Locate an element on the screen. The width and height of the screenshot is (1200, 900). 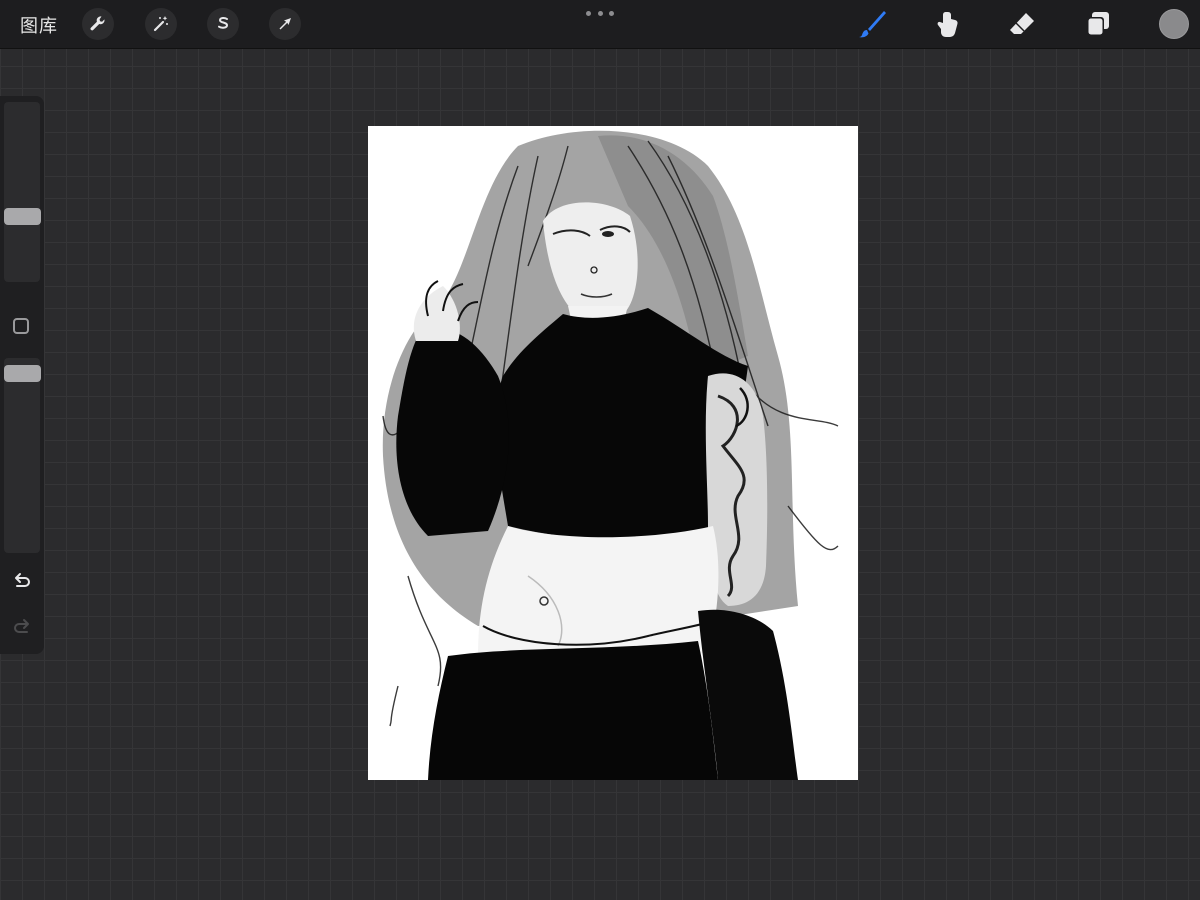
redo-button is located at coordinates (22, 628).